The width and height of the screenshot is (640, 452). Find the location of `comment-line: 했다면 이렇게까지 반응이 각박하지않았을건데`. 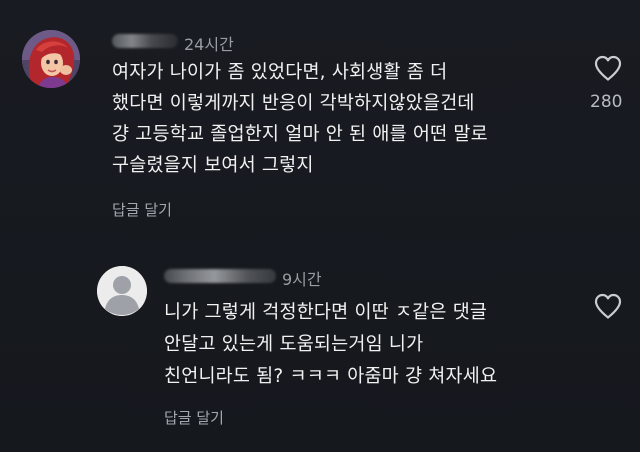

comment-line: 했다면 이렇게까지 반응이 각박하지않았을건데 is located at coordinates (293, 103).